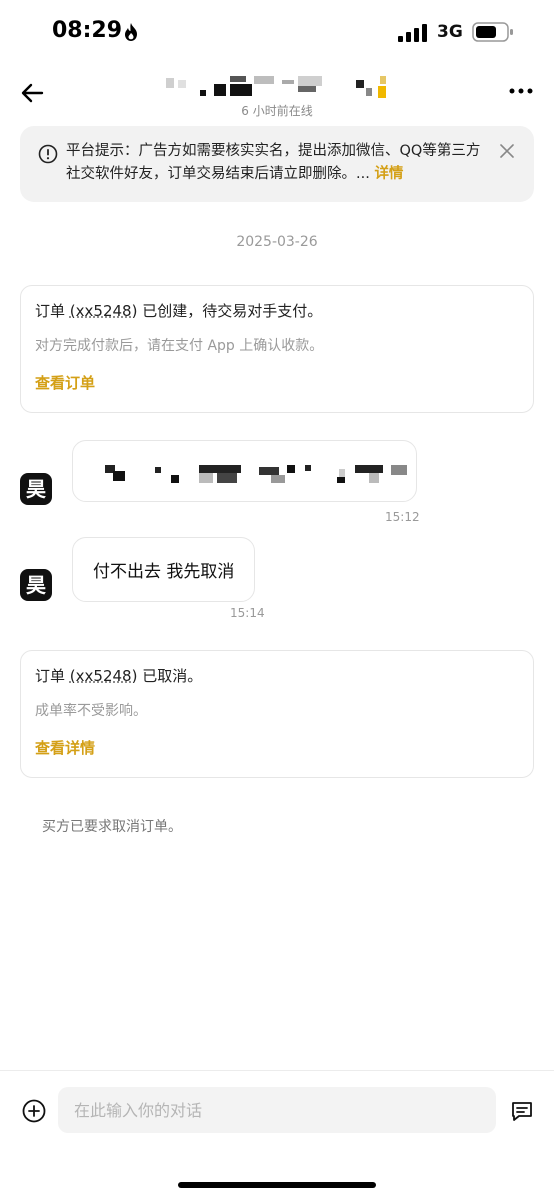  Describe the element at coordinates (277, 714) in the screenshot. I see `order-cancelled-card: 订单 (xx5248) 已取消。 成单率不受影响。 查看详情` at that location.